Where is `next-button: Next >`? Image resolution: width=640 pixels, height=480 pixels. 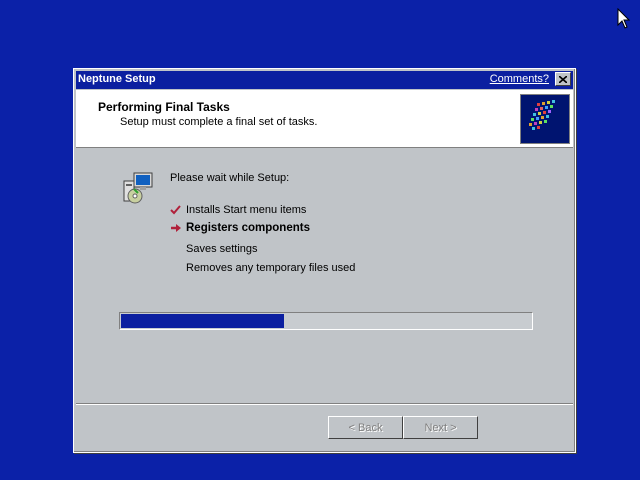 next-button: Next > is located at coordinates (440, 427).